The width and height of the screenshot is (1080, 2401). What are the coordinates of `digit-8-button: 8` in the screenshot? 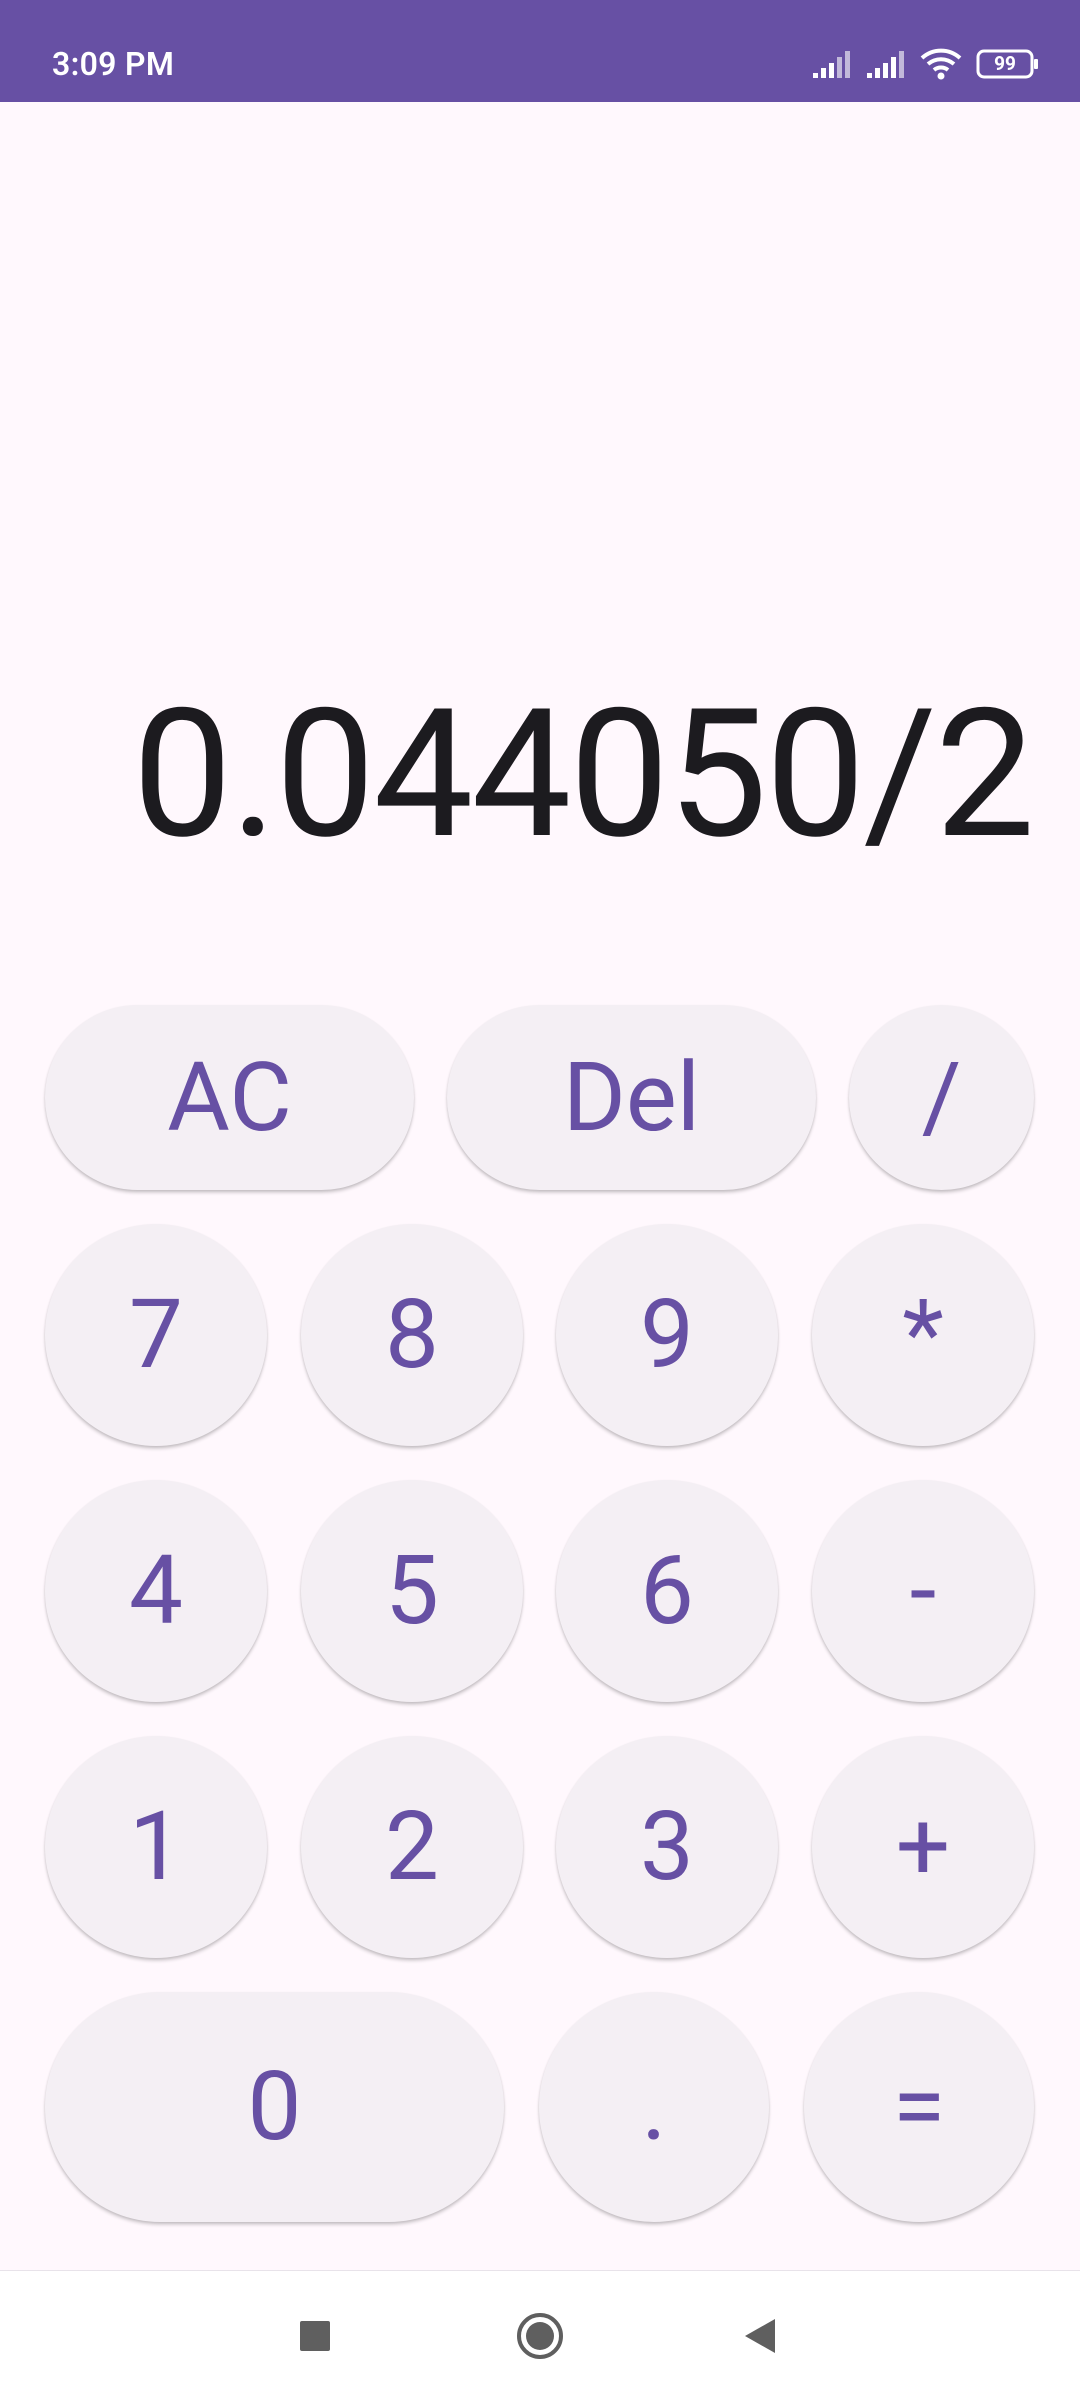 It's located at (412, 1335).